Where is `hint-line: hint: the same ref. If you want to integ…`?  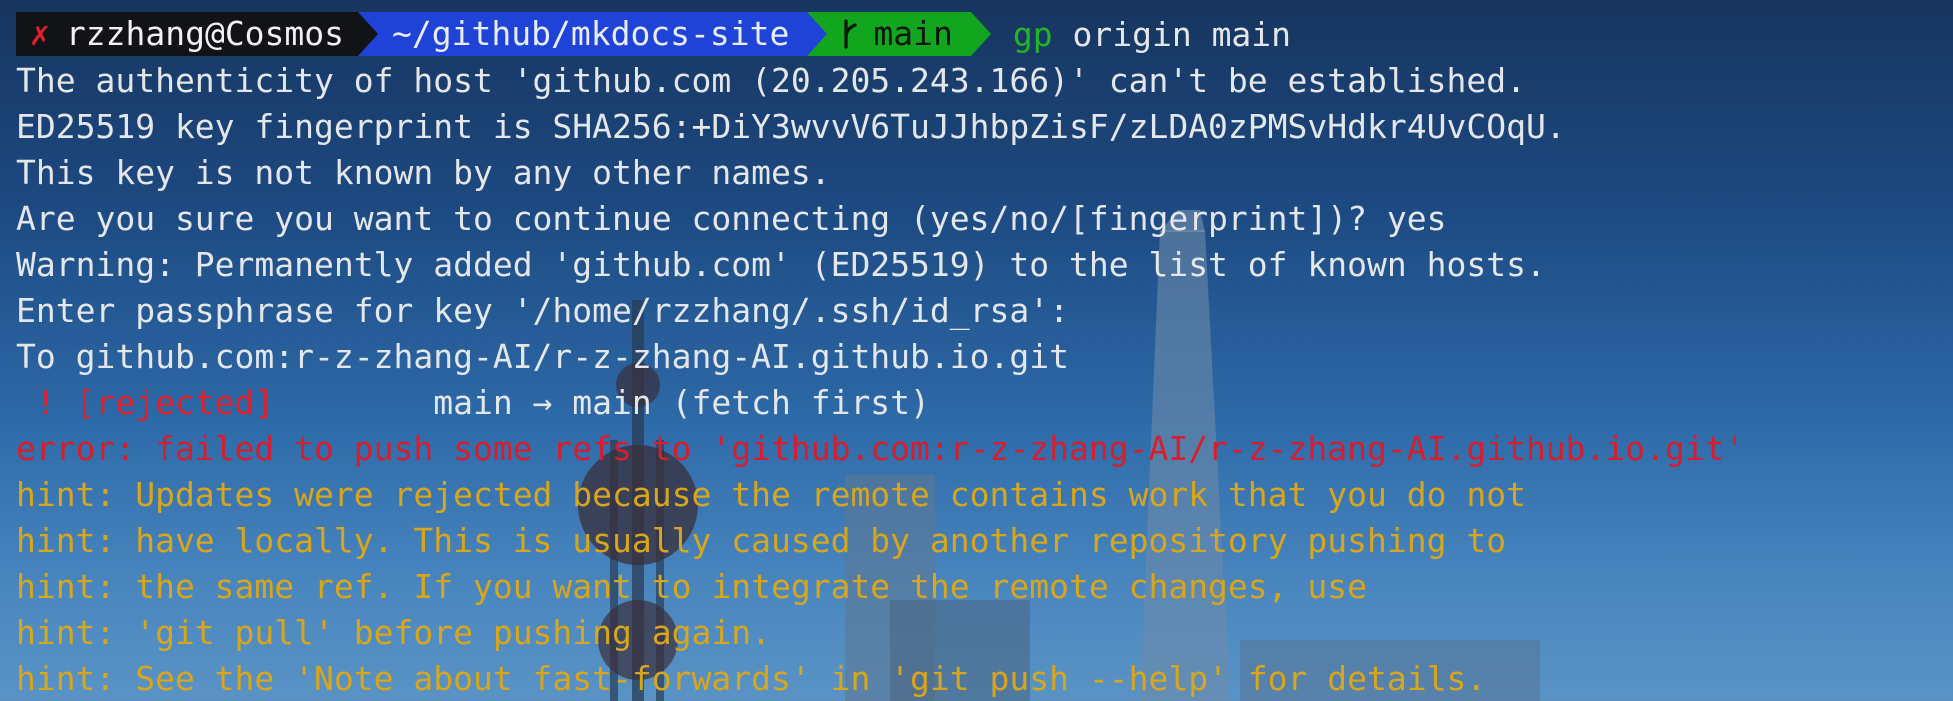
hint-line: hint: the same ref. If you want to integ… is located at coordinates (692, 586).